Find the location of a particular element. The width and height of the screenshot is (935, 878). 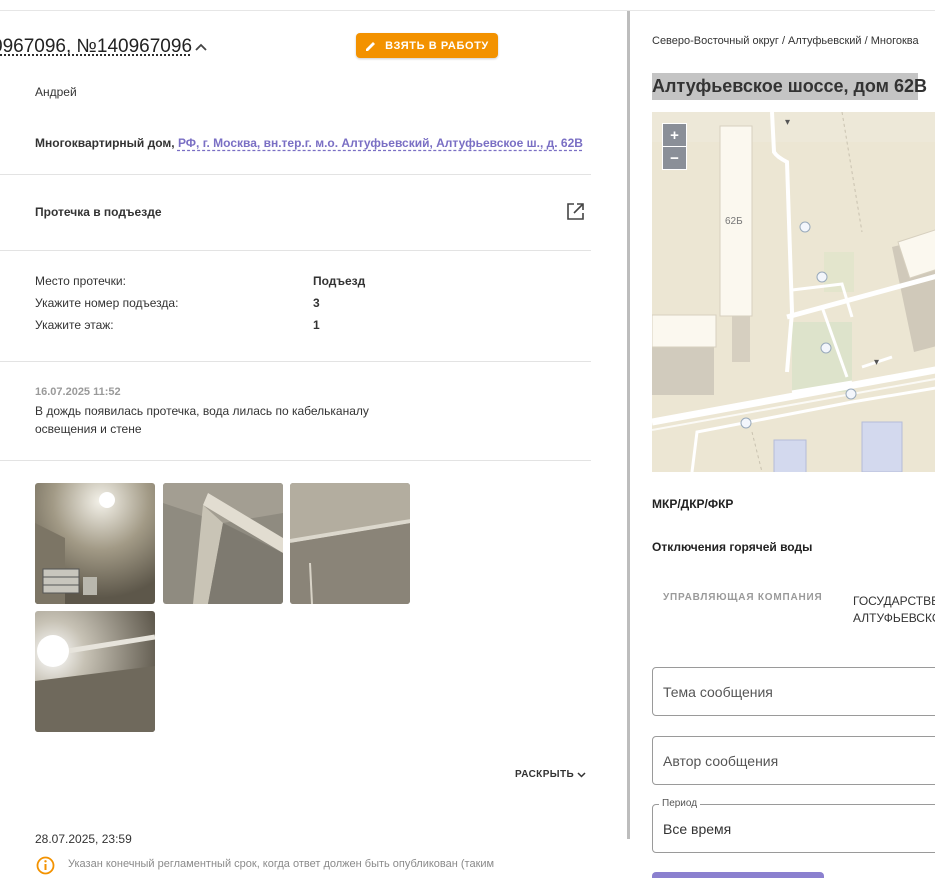

address-title: Алтуфьевское шоссе, дом 62В is located at coordinates (789, 86).